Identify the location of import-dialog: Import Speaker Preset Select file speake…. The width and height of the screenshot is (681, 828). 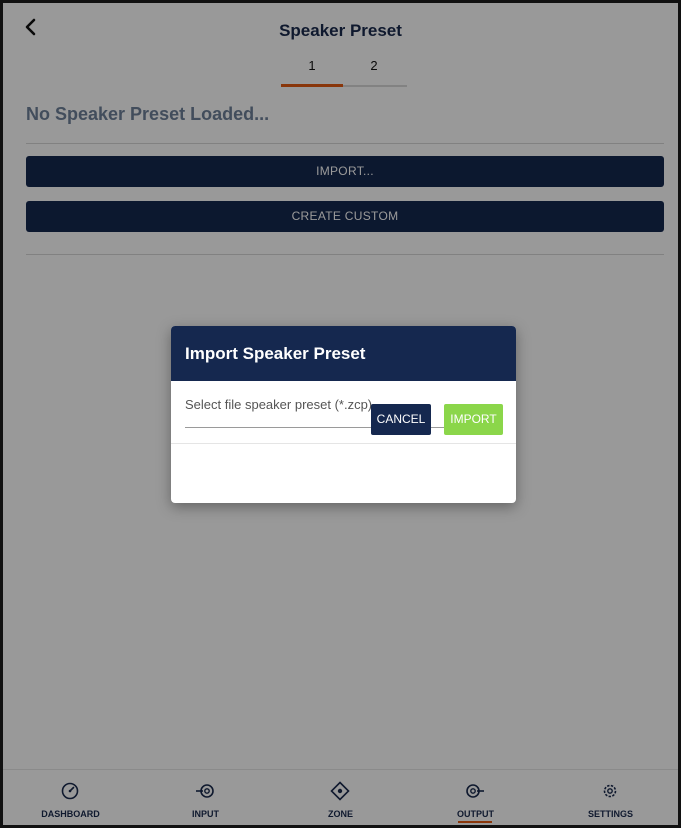
(343, 414).